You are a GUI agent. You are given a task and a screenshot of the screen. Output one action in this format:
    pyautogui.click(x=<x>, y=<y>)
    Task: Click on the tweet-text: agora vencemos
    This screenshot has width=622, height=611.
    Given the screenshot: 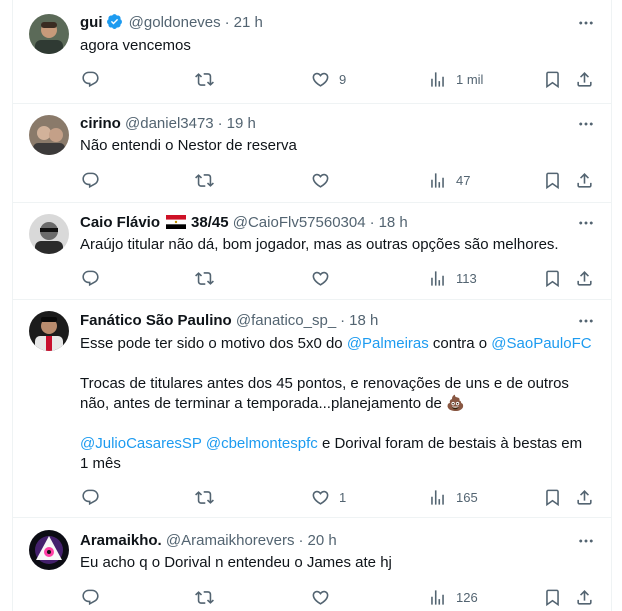 What is the action you would take?
    pyautogui.click(x=135, y=45)
    